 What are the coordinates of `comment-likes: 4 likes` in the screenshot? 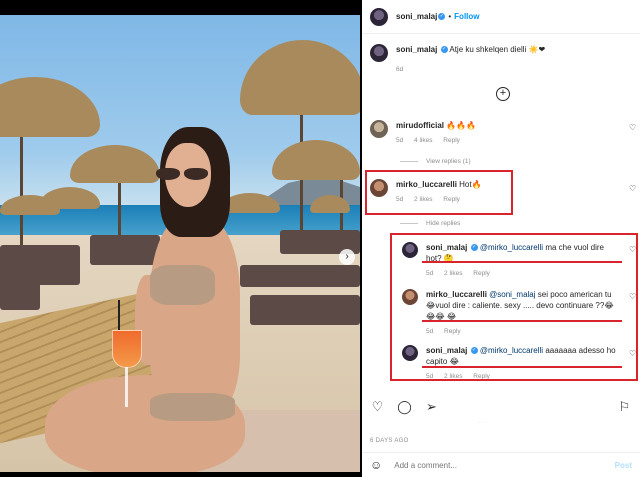 It's located at (423, 140).